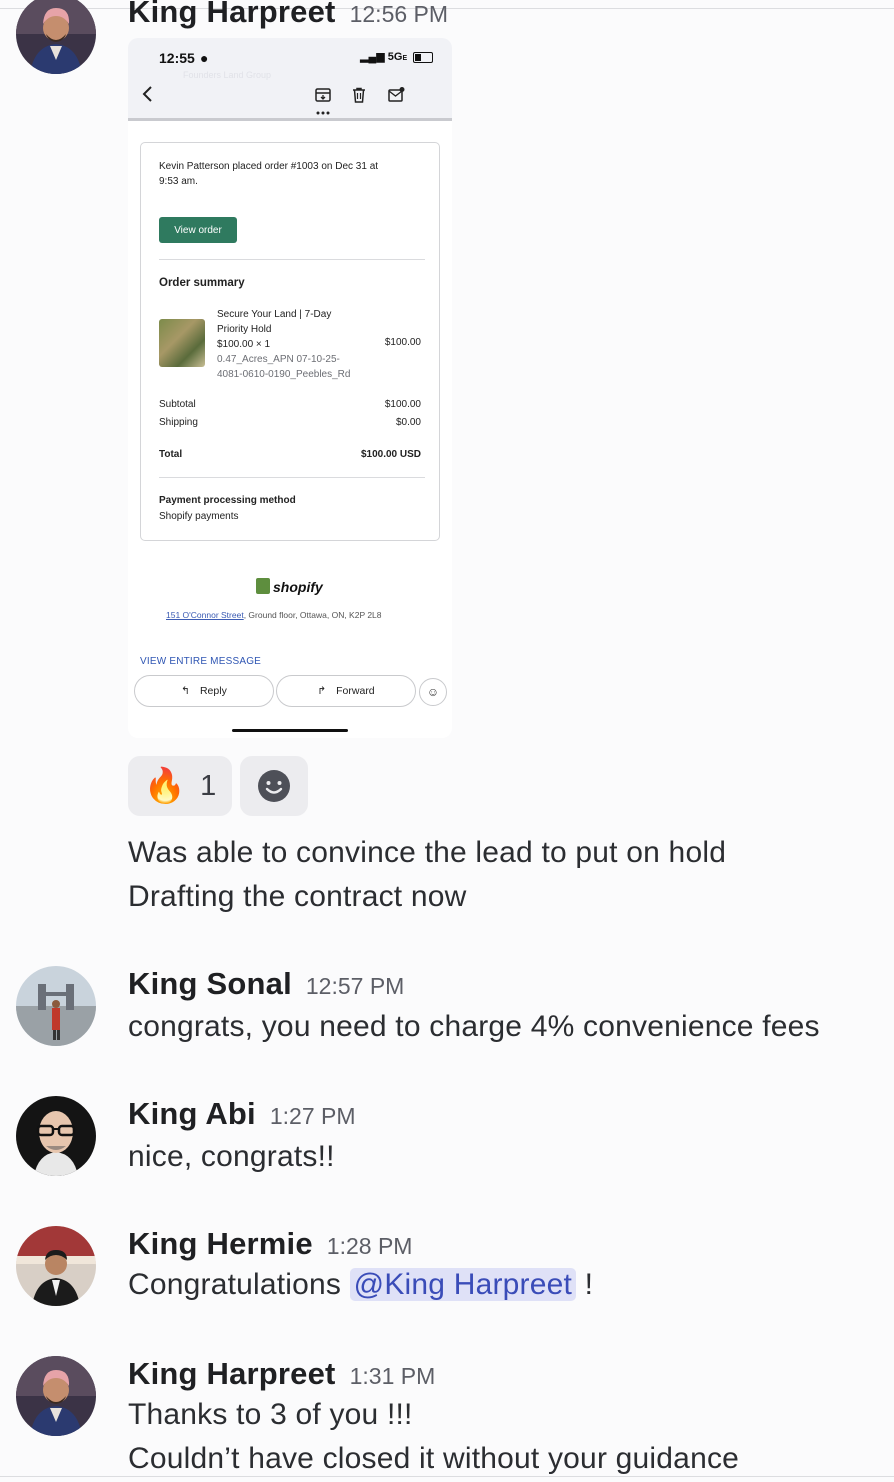  I want to click on emoji-react-button: ☺, so click(433, 692).